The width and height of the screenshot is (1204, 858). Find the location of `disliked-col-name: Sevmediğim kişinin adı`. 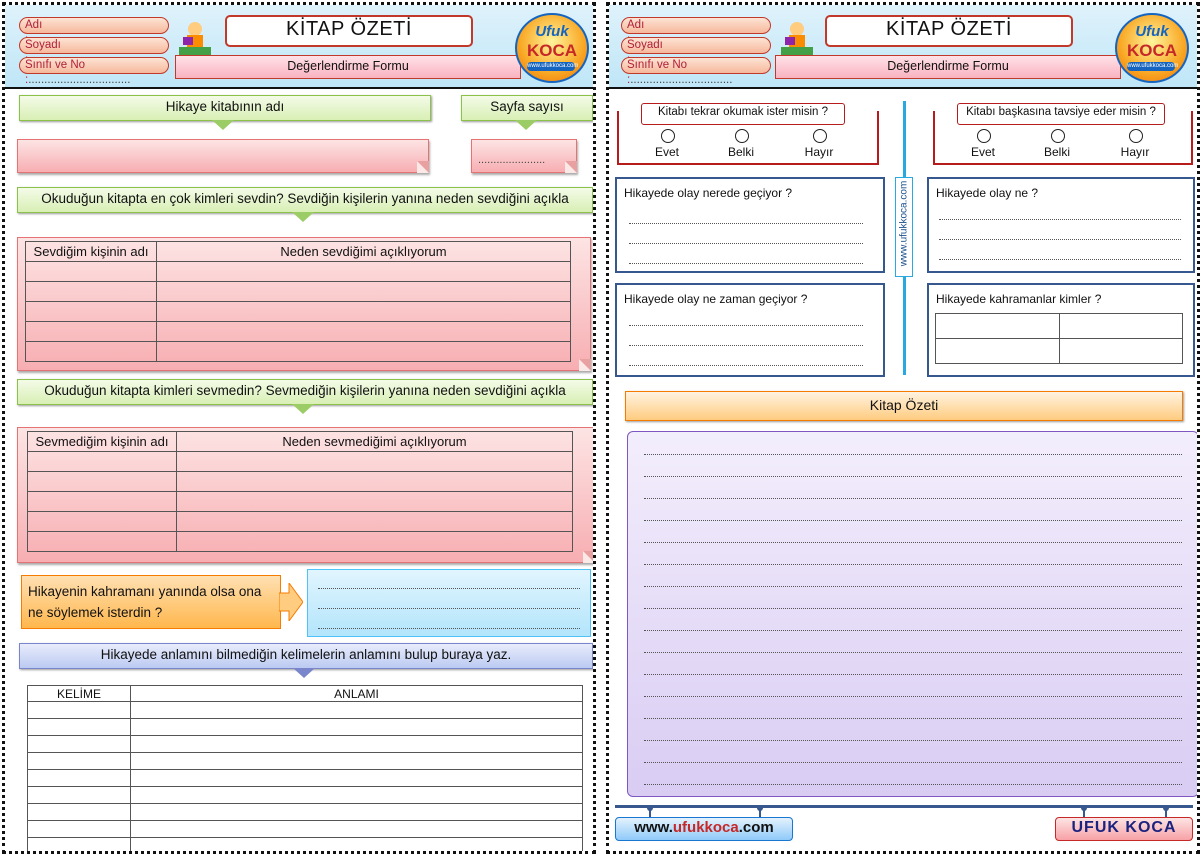

disliked-col-name: Sevmediğim kişinin adı is located at coordinates (102, 441).